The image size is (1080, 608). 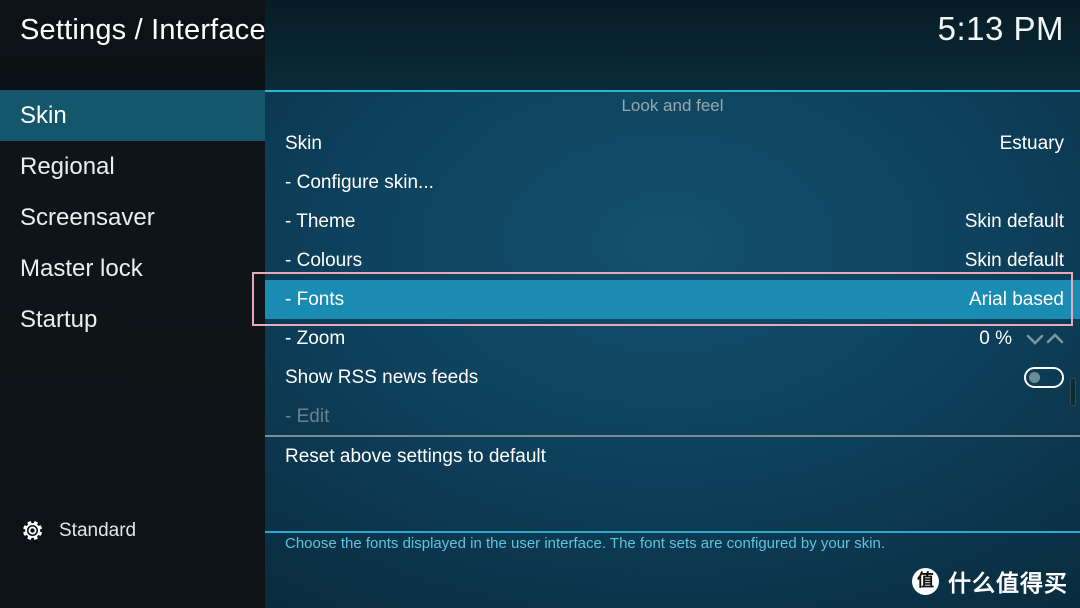 What do you see at coordinates (1044, 377) in the screenshot?
I see `rss-toggle-switch` at bounding box center [1044, 377].